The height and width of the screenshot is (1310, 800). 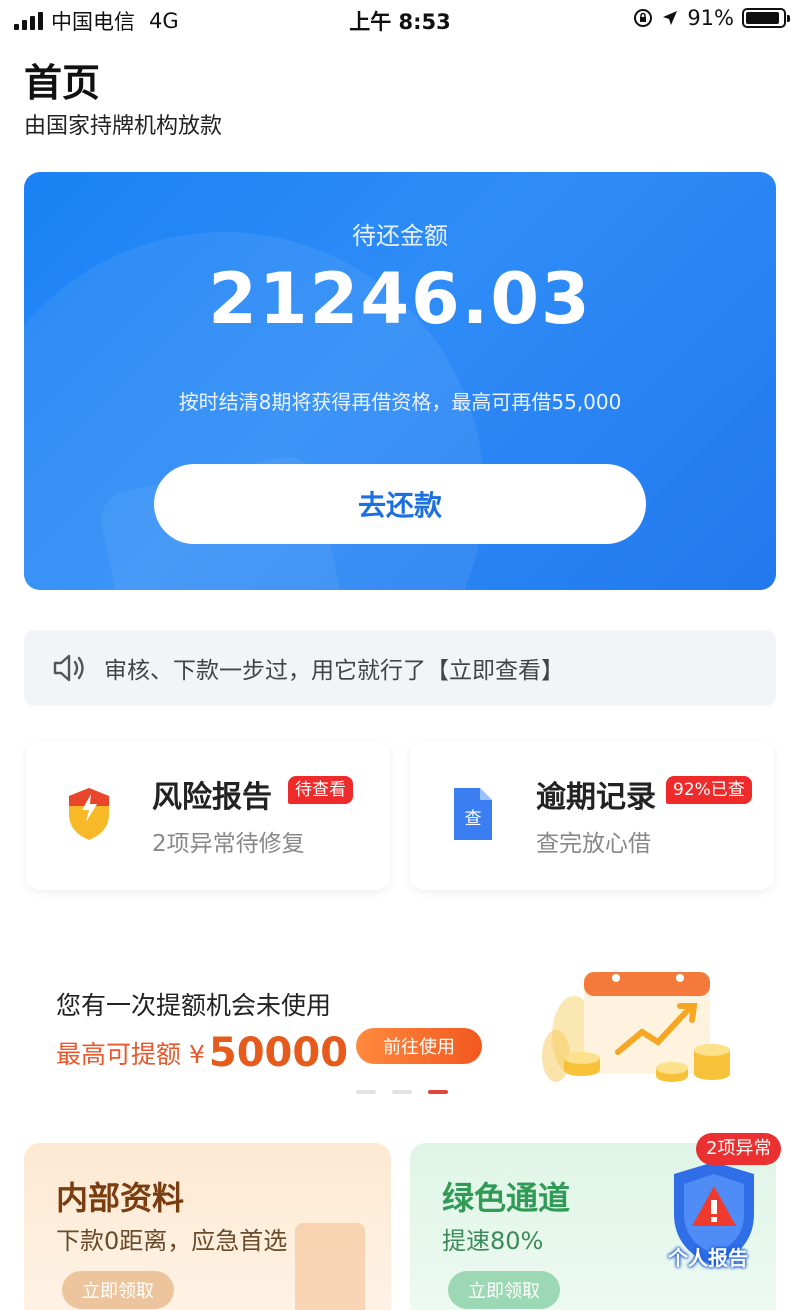 What do you see at coordinates (739, 1149) in the screenshot?
I see `anomaly-badge: 2项异常` at bounding box center [739, 1149].